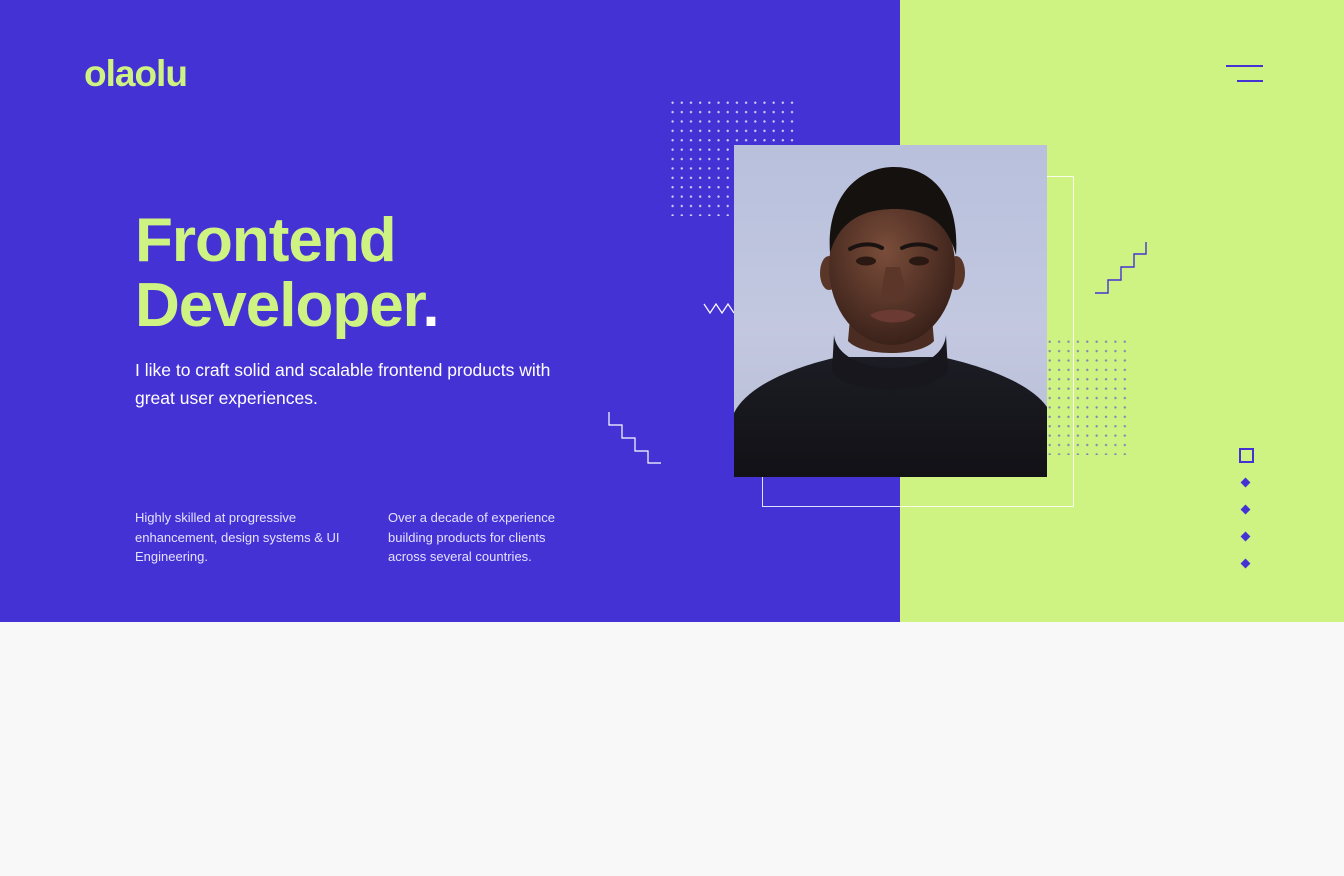  What do you see at coordinates (1244, 66) in the screenshot?
I see `menu-line-top` at bounding box center [1244, 66].